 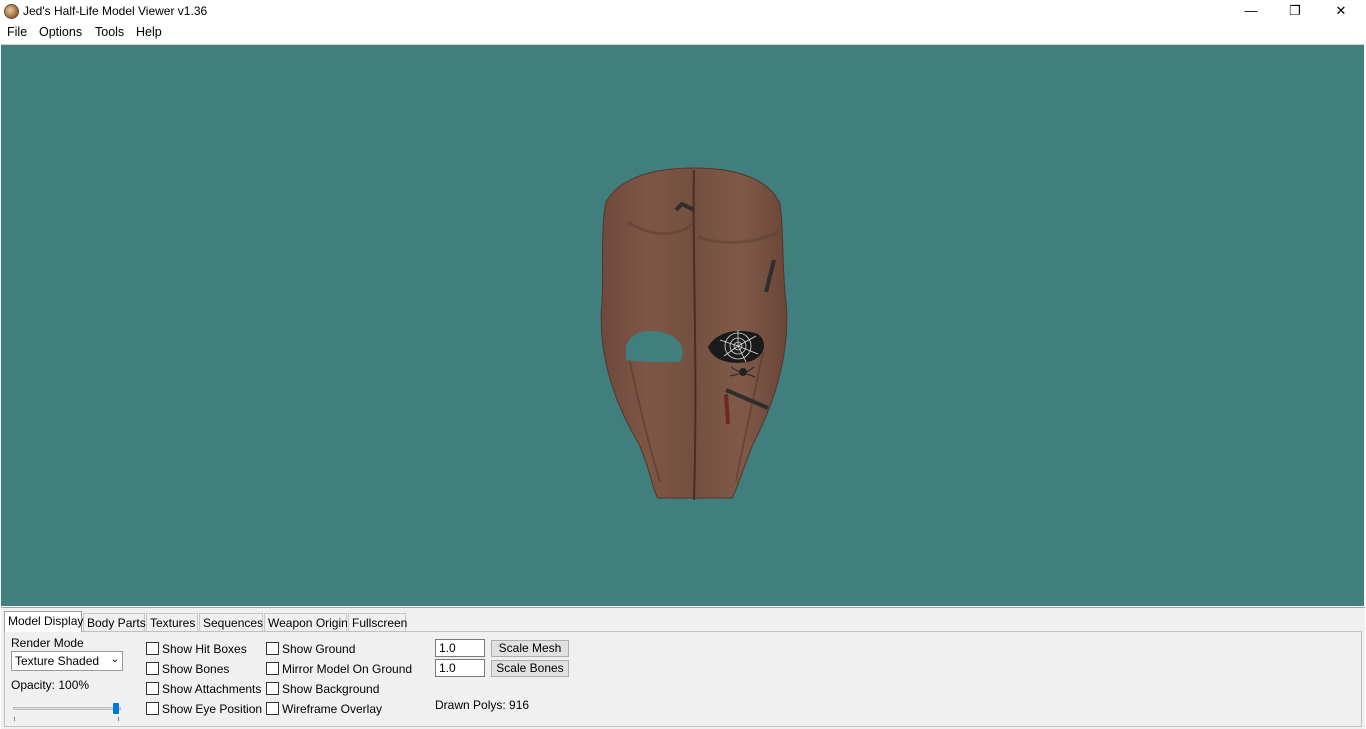 What do you see at coordinates (683, 33) in the screenshot?
I see `menu-bar: File Options Tools Help` at bounding box center [683, 33].